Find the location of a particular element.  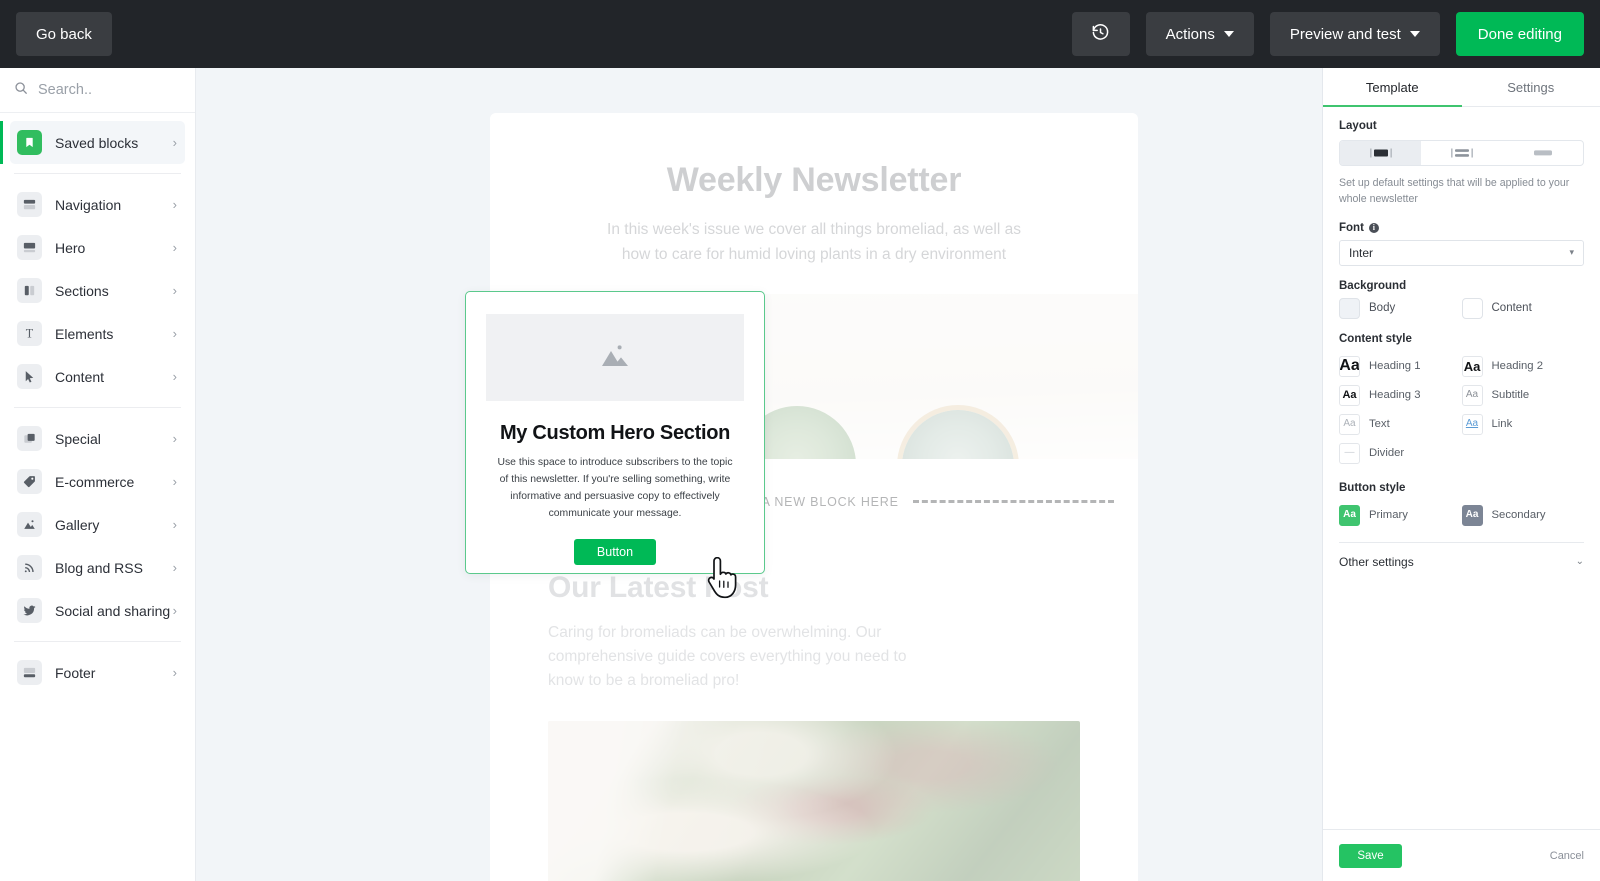

other-settings-label: Other settings is located at coordinates (1376, 561).